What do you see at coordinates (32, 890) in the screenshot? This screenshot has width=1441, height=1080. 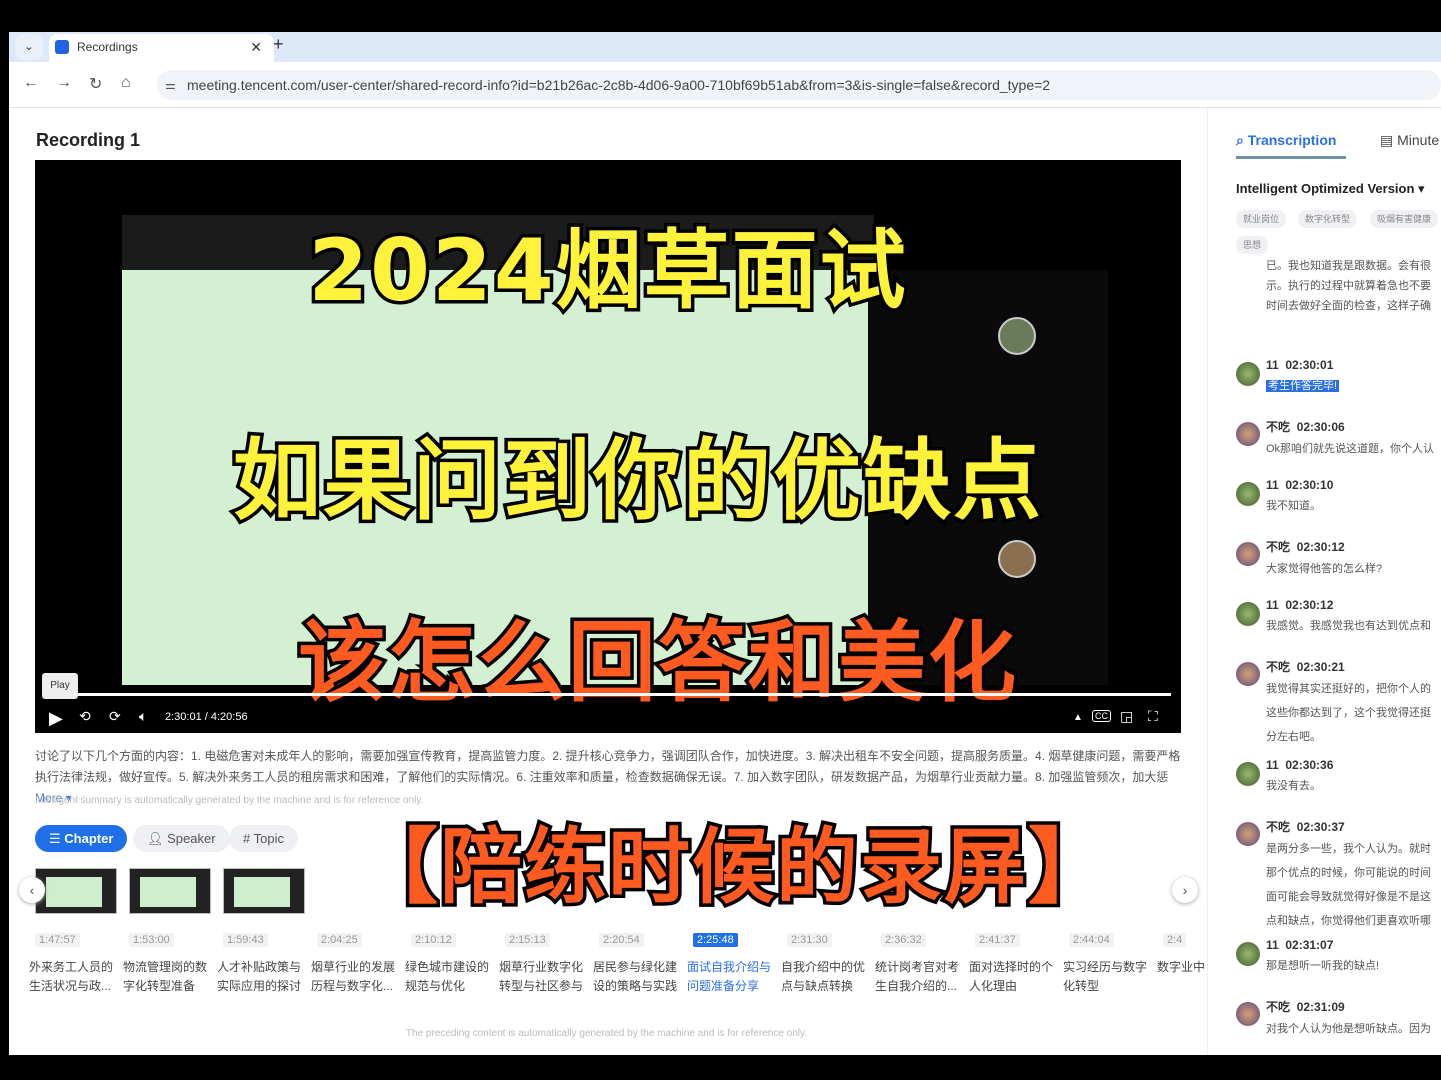 I see `scroll-left-button: ‹` at bounding box center [32, 890].